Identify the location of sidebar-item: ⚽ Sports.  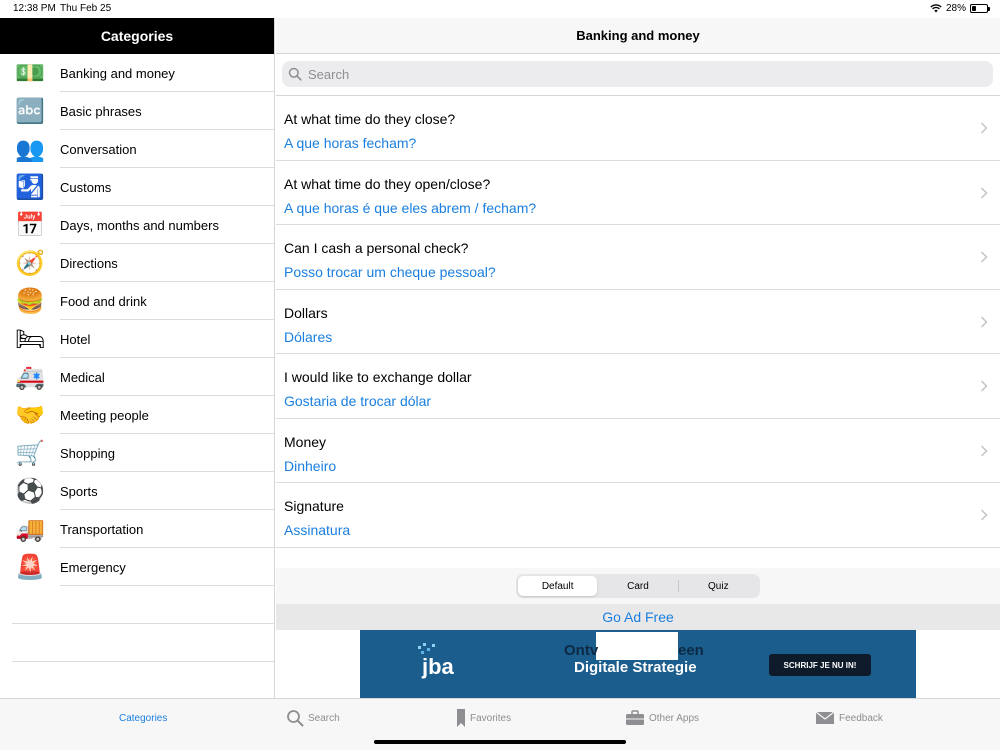
(137, 491).